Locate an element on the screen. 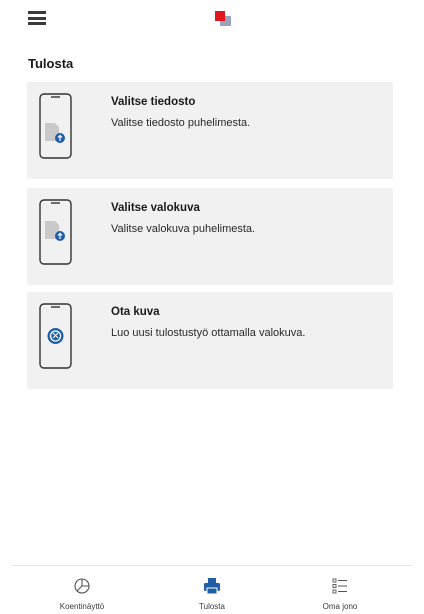 The width and height of the screenshot is (424, 614). nav-label: Koentinäyttö is located at coordinates (82, 606).